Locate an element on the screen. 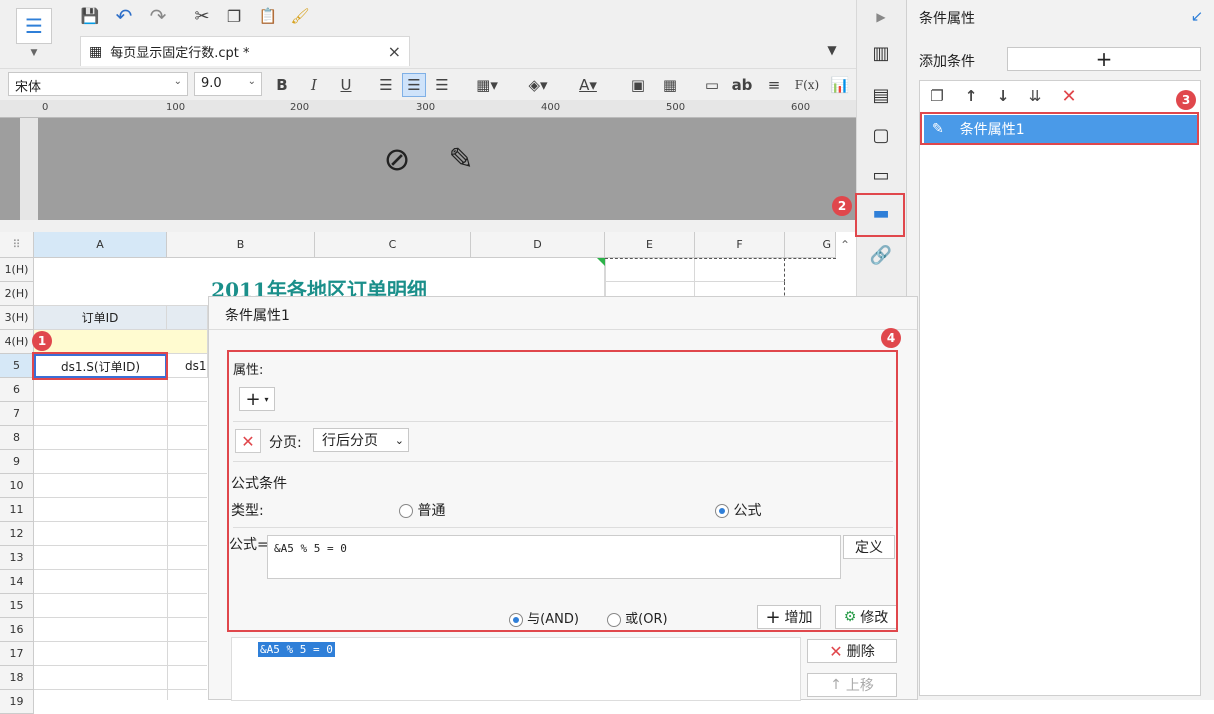 Image resolution: width=1214 pixels, height=714 pixels. column-header: D is located at coordinates (538, 245).